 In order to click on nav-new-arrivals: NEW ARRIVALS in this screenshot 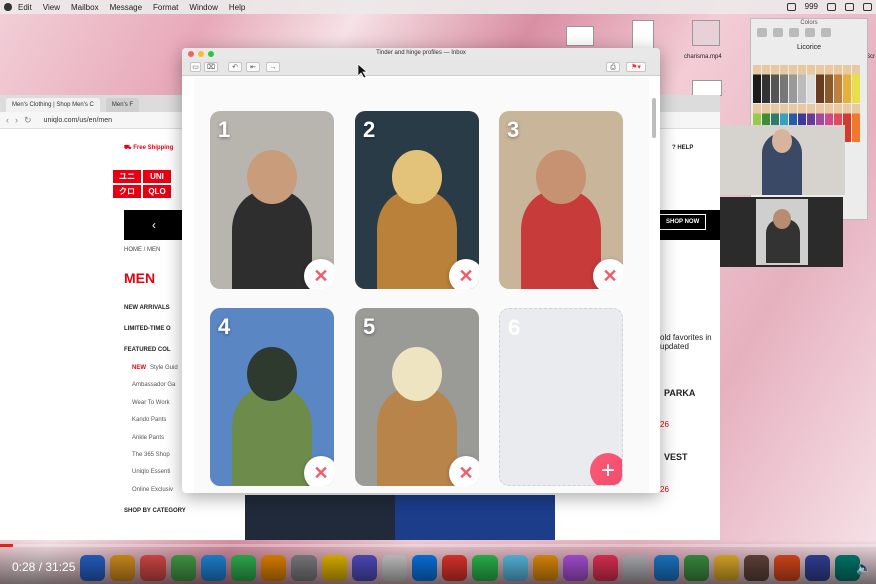, I will do `click(147, 308)`.